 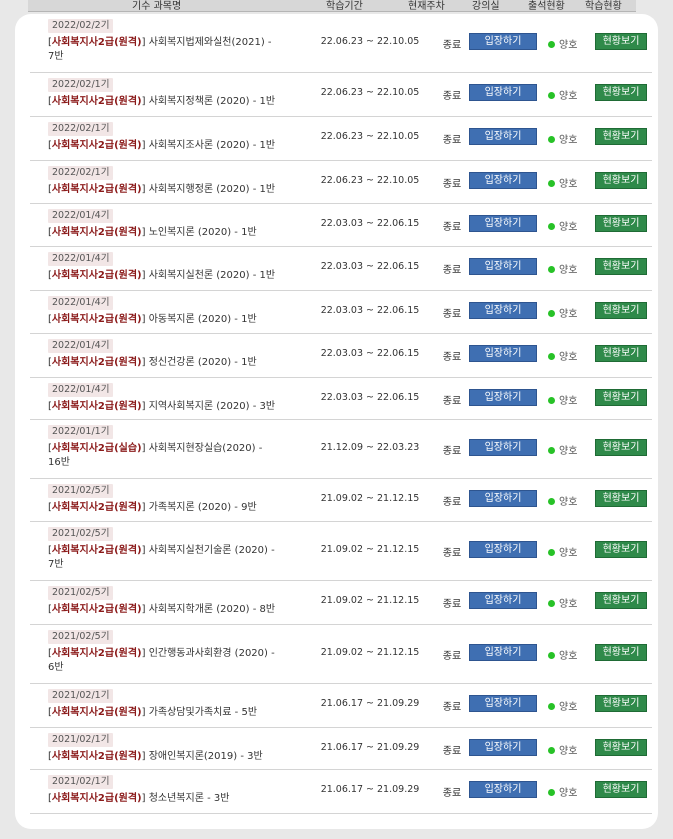 I want to click on course-title: [사회복지사2급(원격)] 사회복지조사론 (2020) - 1반, so click(x=179, y=146).